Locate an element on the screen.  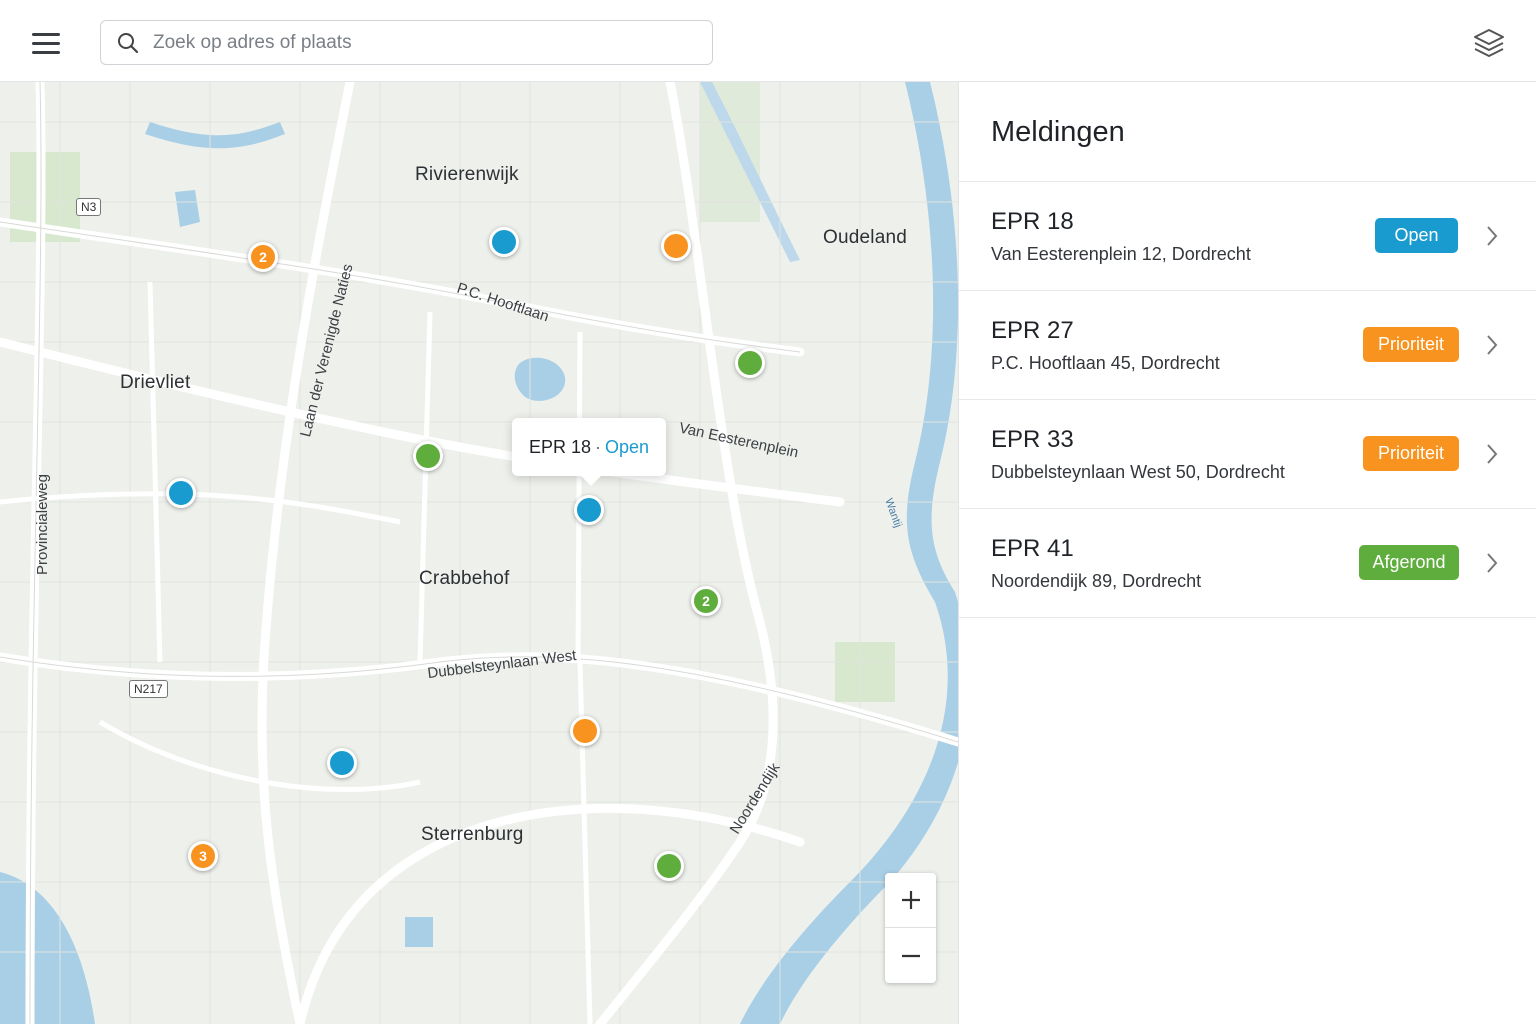
status-badge: Afgerond is located at coordinates (1409, 562).